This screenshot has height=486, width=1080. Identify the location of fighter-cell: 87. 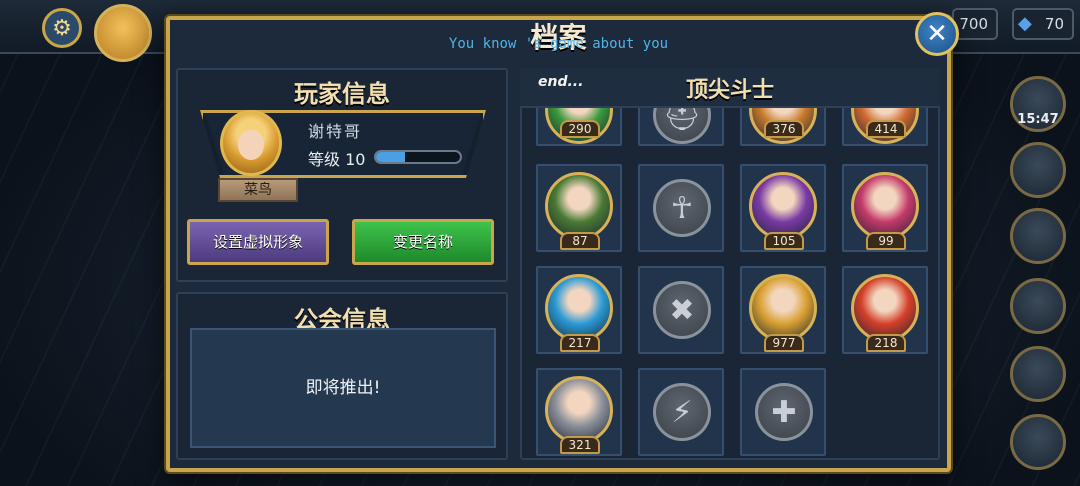
(579, 208).